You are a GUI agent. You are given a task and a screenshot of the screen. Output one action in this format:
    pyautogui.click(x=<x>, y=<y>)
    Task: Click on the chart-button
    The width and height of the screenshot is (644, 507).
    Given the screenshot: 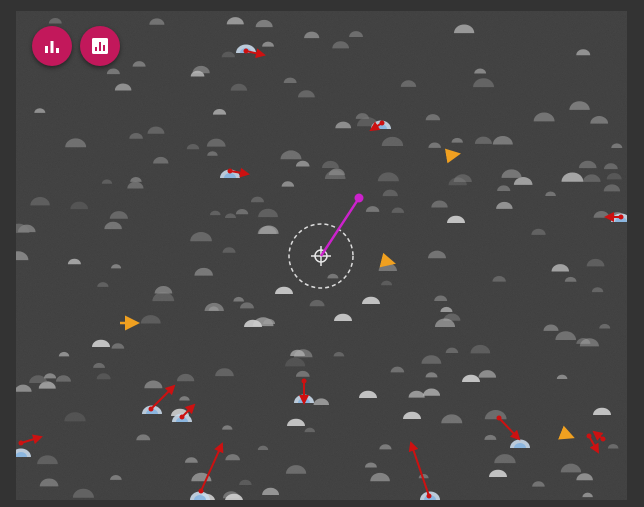 What is the action you would take?
    pyautogui.click(x=52, y=46)
    